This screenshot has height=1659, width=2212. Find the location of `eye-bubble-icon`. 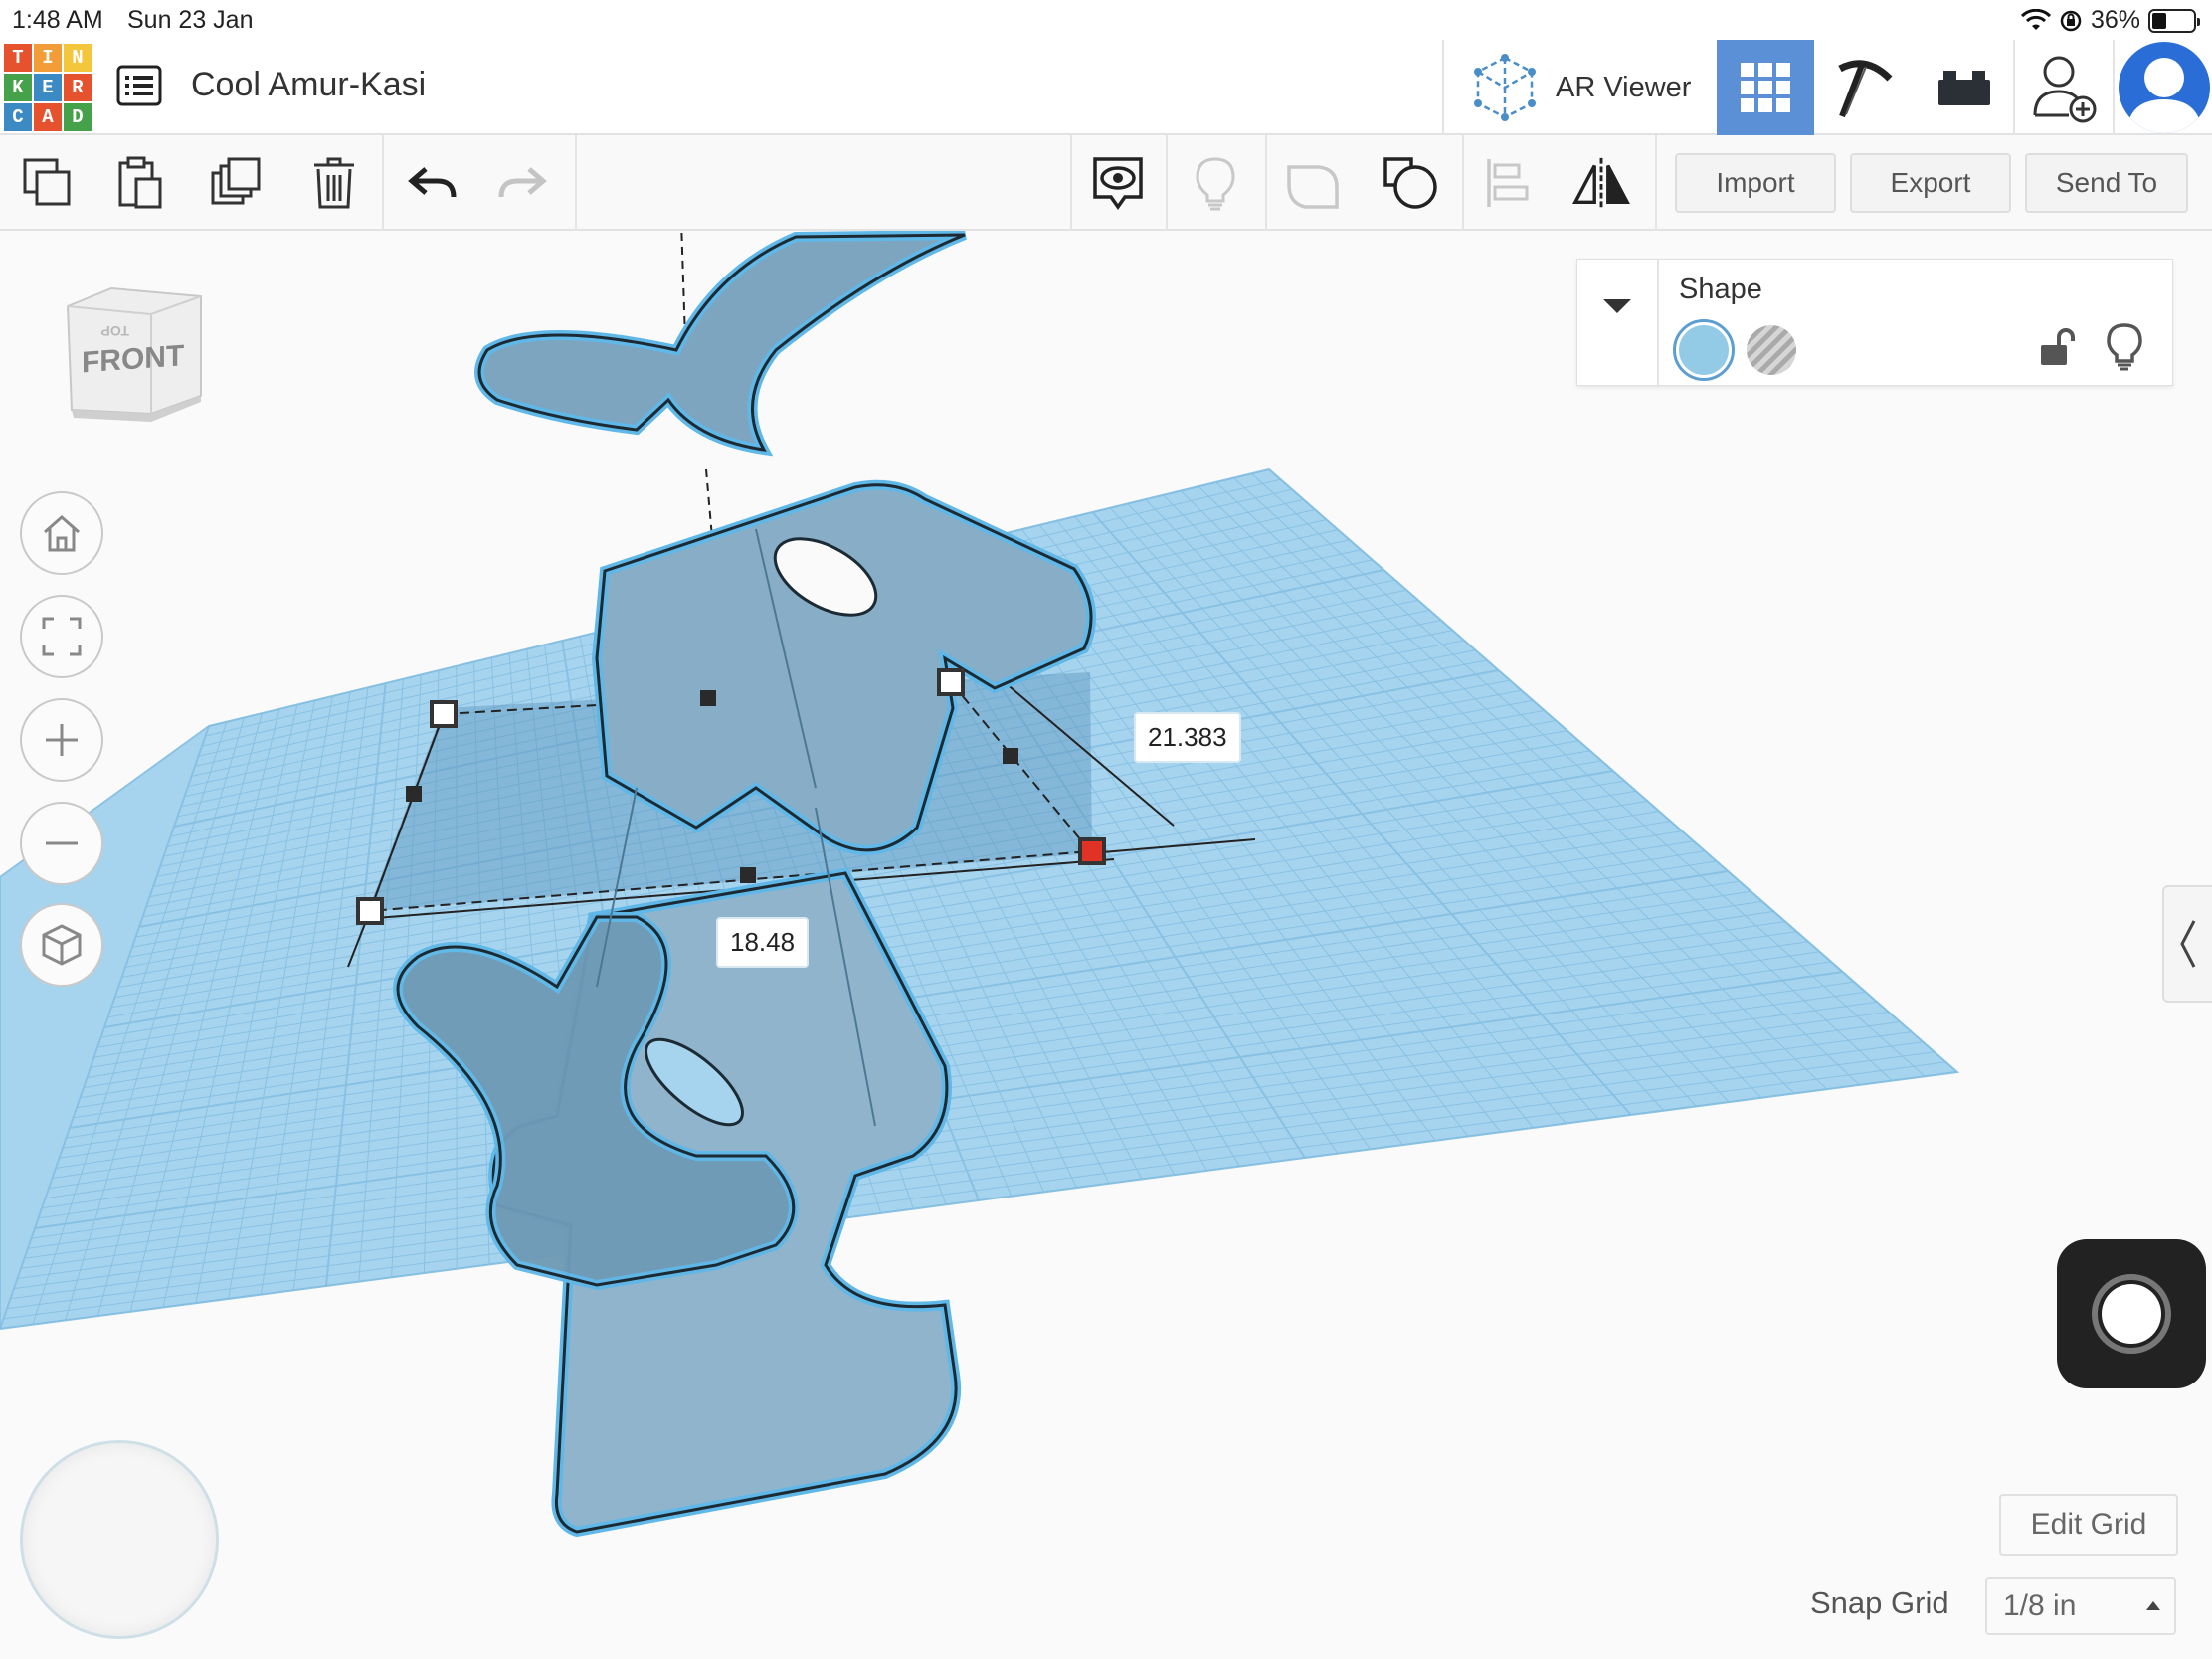

eye-bubble-icon is located at coordinates (1118, 184).